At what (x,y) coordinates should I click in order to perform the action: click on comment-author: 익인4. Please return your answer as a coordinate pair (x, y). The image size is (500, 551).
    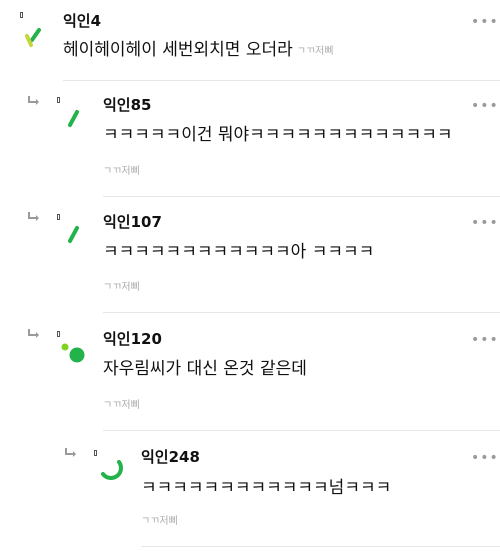
    Looking at the image, I should click on (82, 21).